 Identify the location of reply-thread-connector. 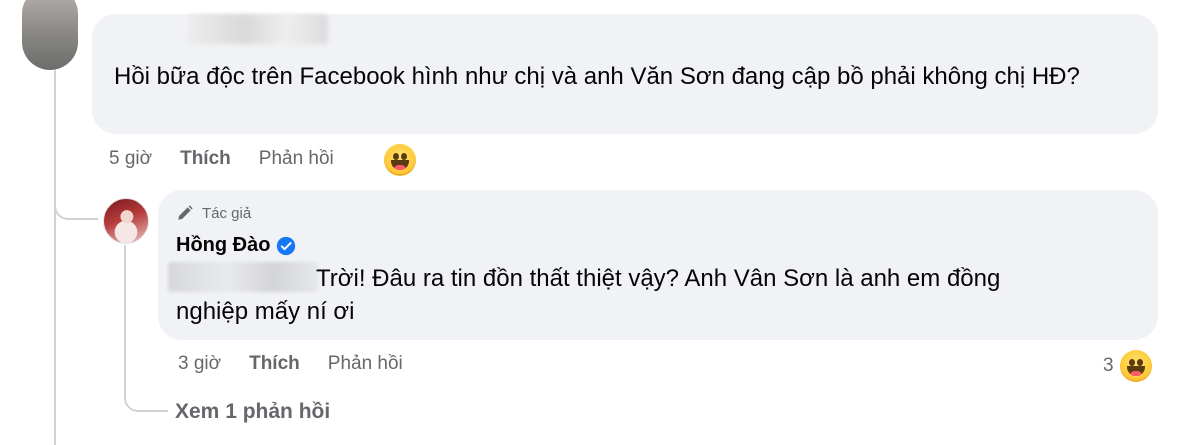
(146, 395).